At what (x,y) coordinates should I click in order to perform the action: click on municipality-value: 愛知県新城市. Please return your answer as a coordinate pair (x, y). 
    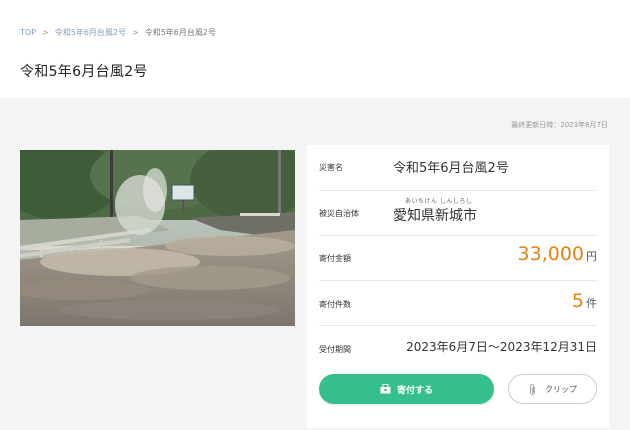
    Looking at the image, I should click on (435, 216).